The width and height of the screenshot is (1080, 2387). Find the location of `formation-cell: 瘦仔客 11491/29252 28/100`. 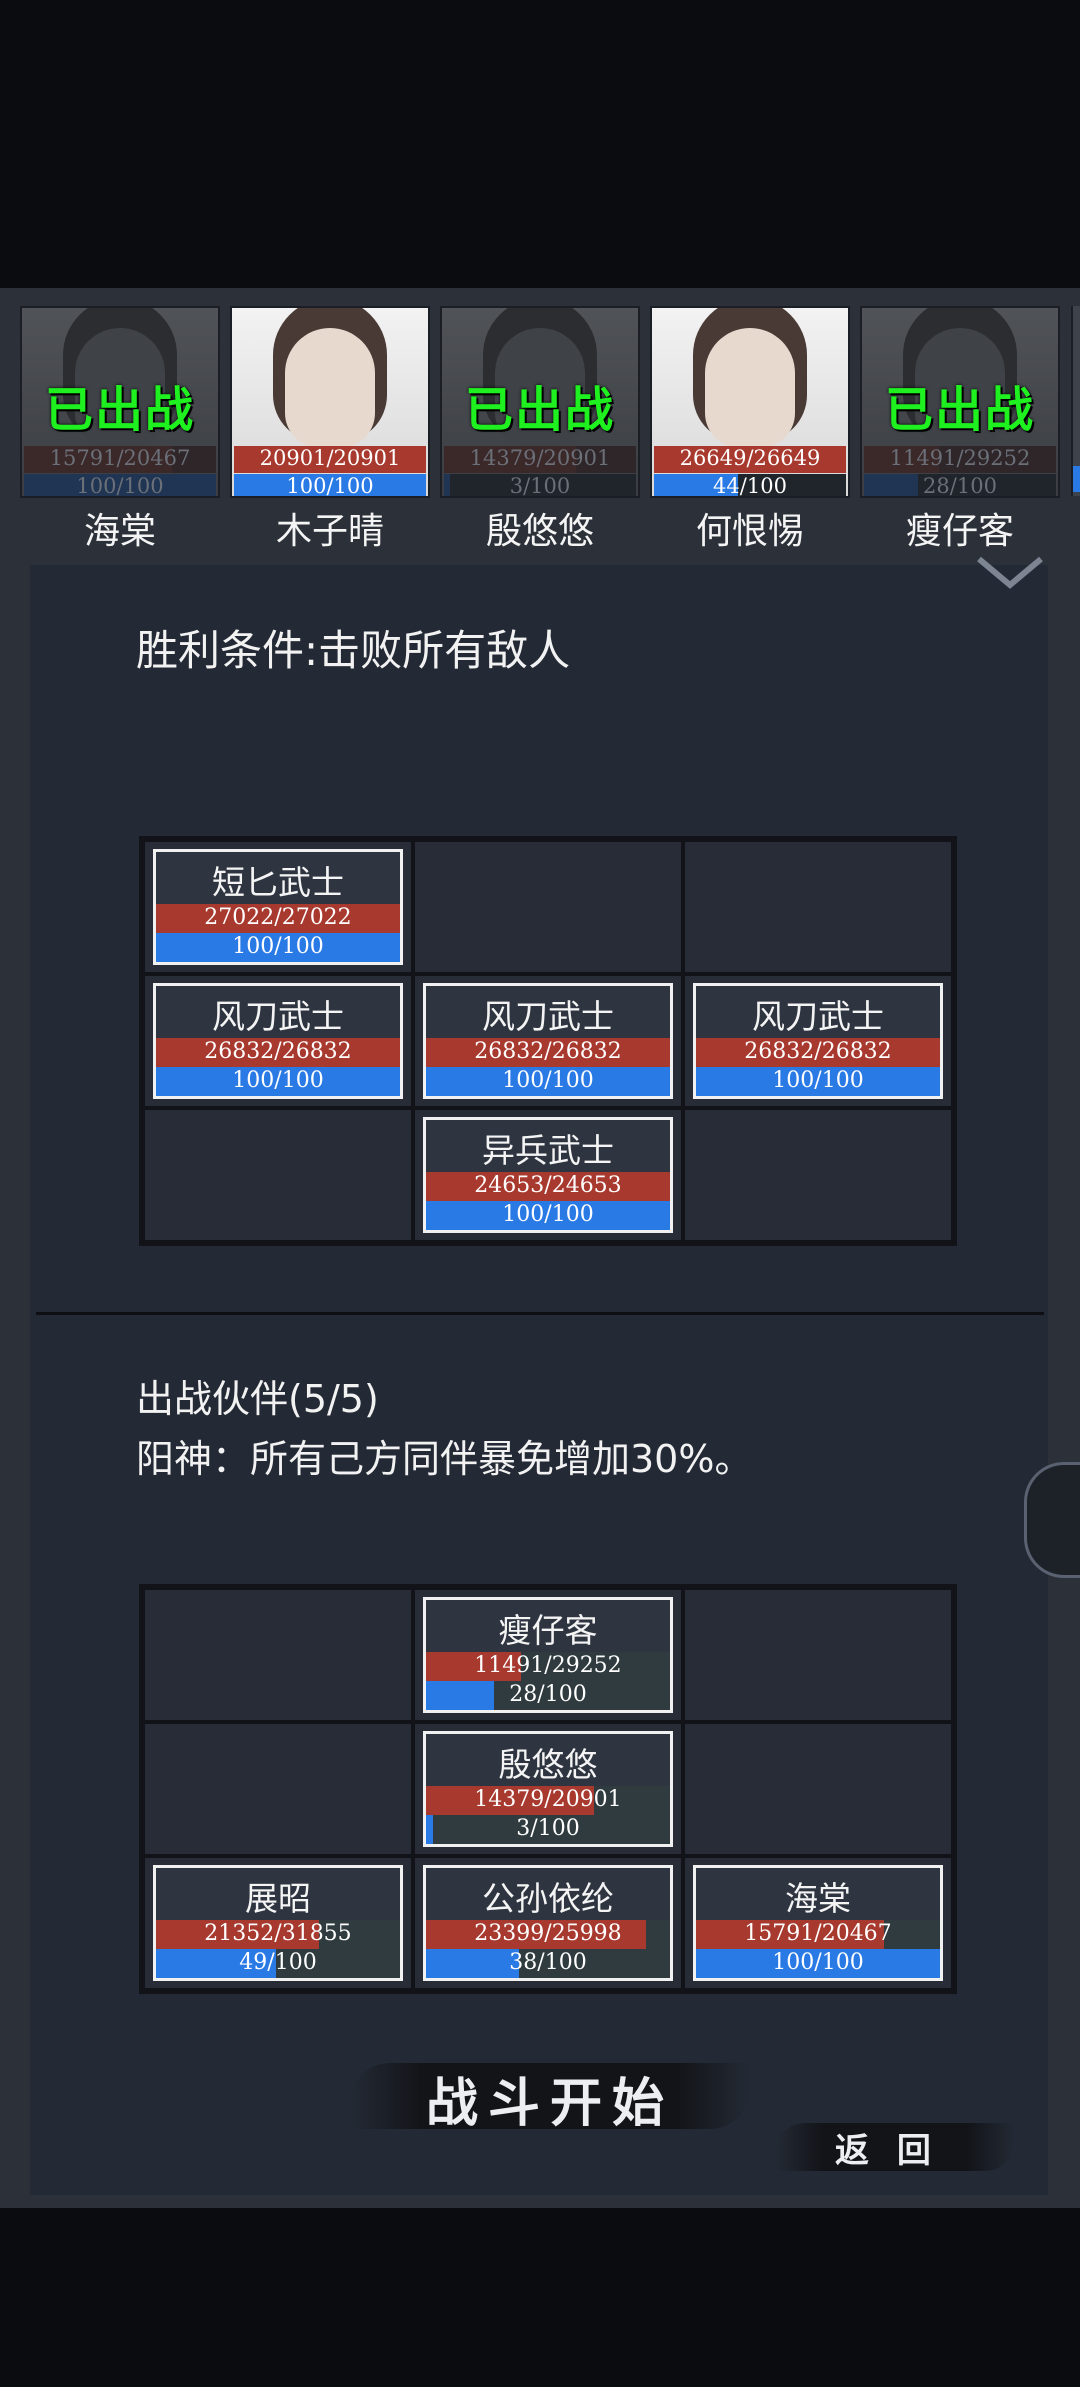

formation-cell: 瘦仔客 11491/29252 28/100 is located at coordinates (548, 1655).